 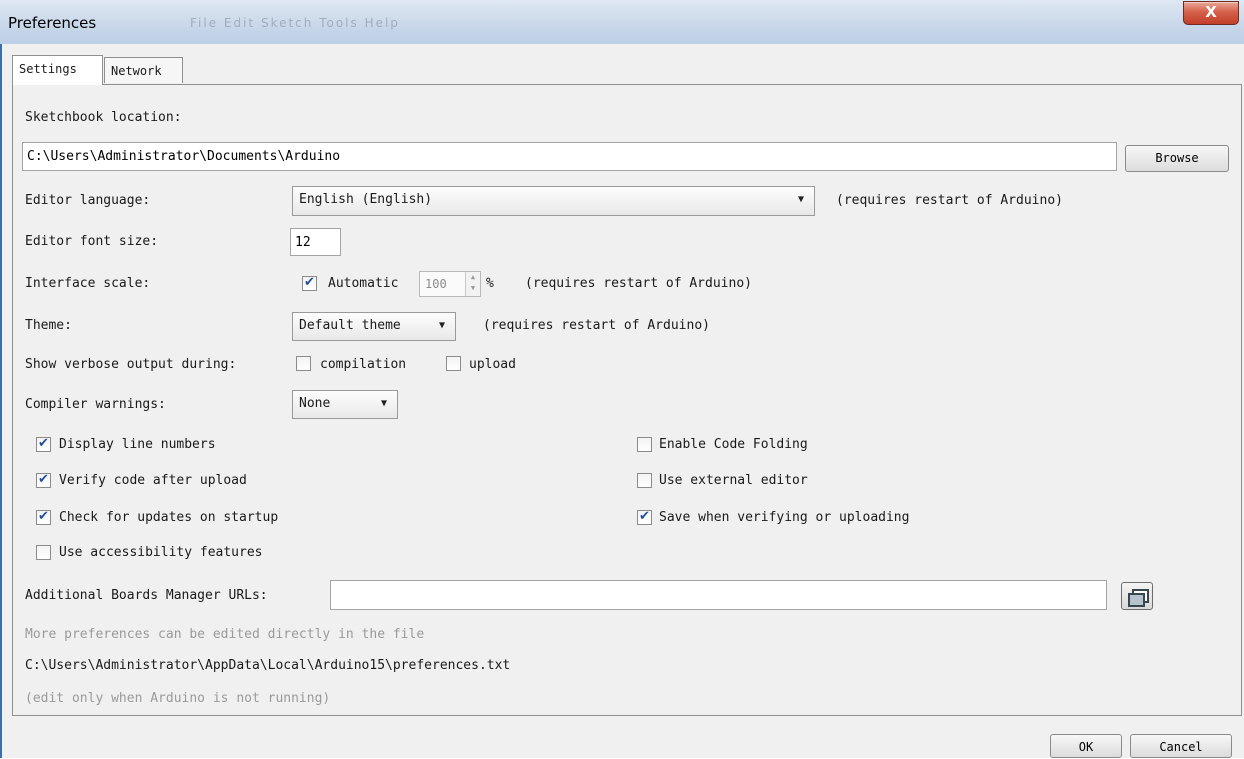 What do you see at coordinates (57, 70) in the screenshot?
I see `tab-settings: Settings` at bounding box center [57, 70].